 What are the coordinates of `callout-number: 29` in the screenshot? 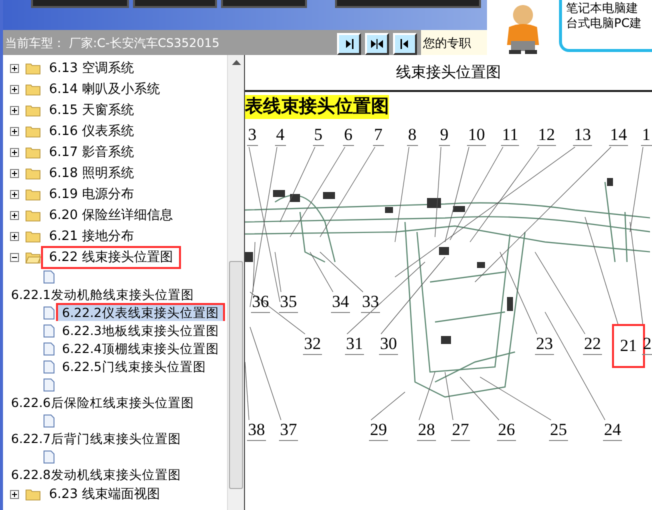 It's located at (378, 430).